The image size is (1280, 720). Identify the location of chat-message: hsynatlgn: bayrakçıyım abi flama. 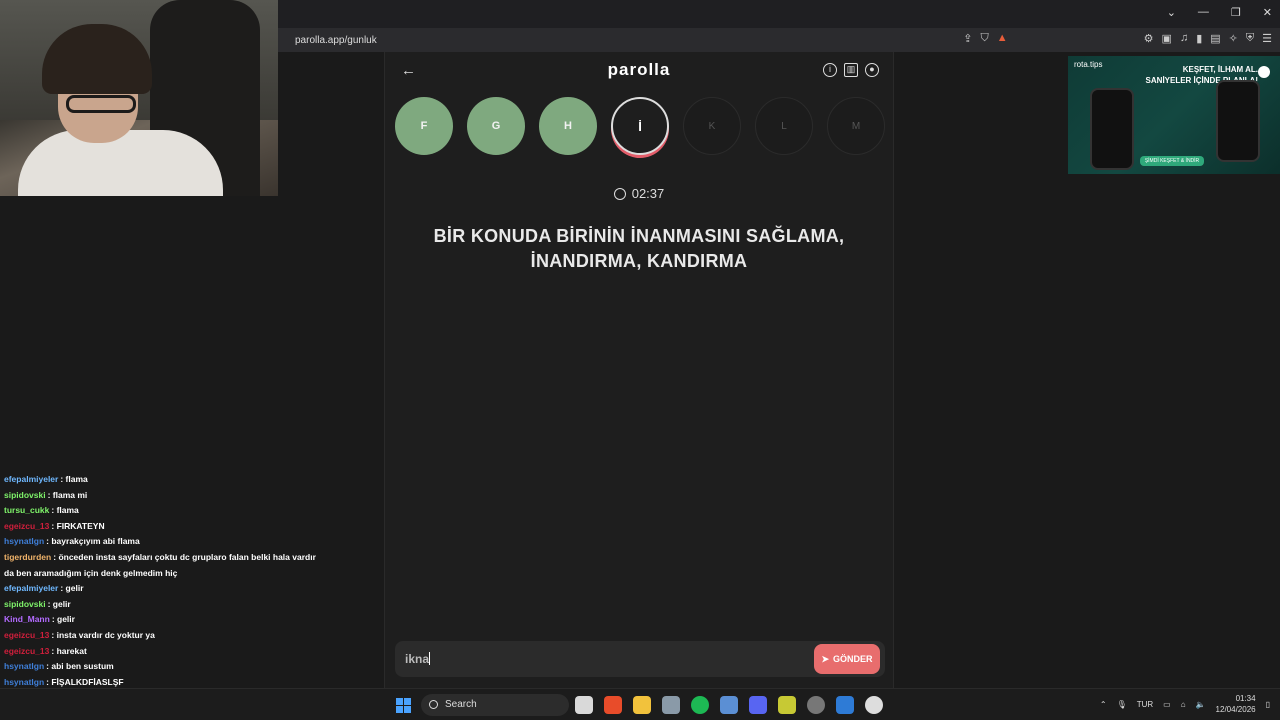
(72, 541).